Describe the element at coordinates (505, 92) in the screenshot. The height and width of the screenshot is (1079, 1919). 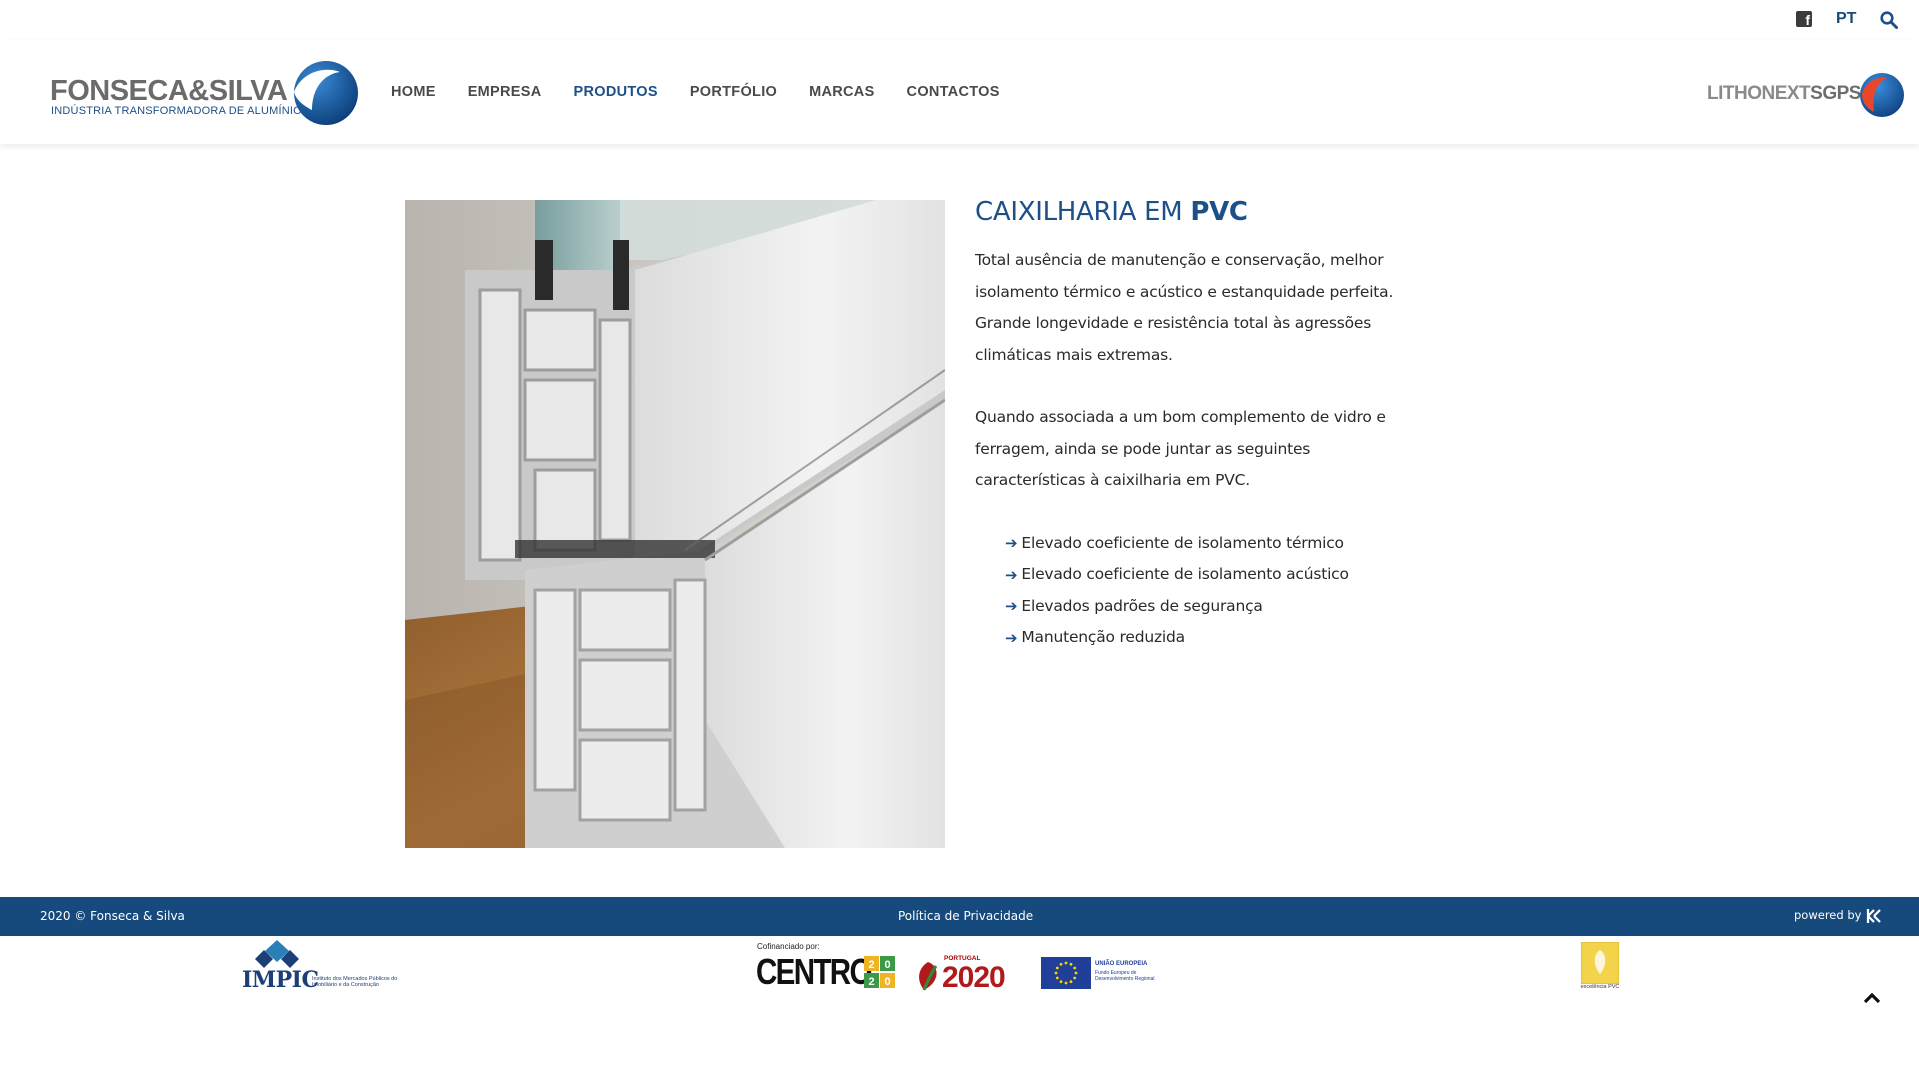
I see `nav-empresa: EMPRESA` at that location.